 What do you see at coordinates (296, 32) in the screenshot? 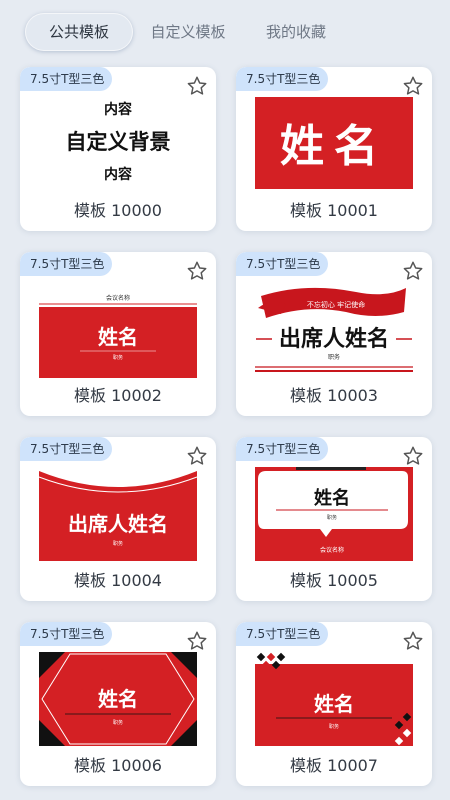
I see `tab-my-favorites: 我的收藏` at bounding box center [296, 32].